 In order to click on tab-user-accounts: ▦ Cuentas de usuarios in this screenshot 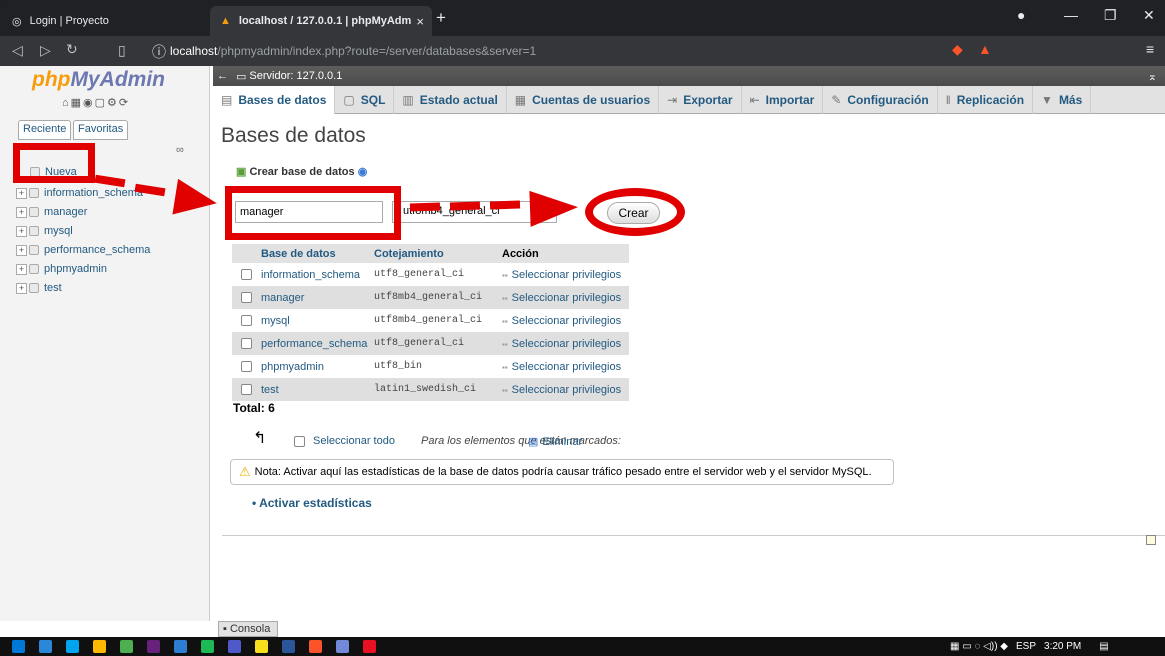, I will do `click(583, 100)`.